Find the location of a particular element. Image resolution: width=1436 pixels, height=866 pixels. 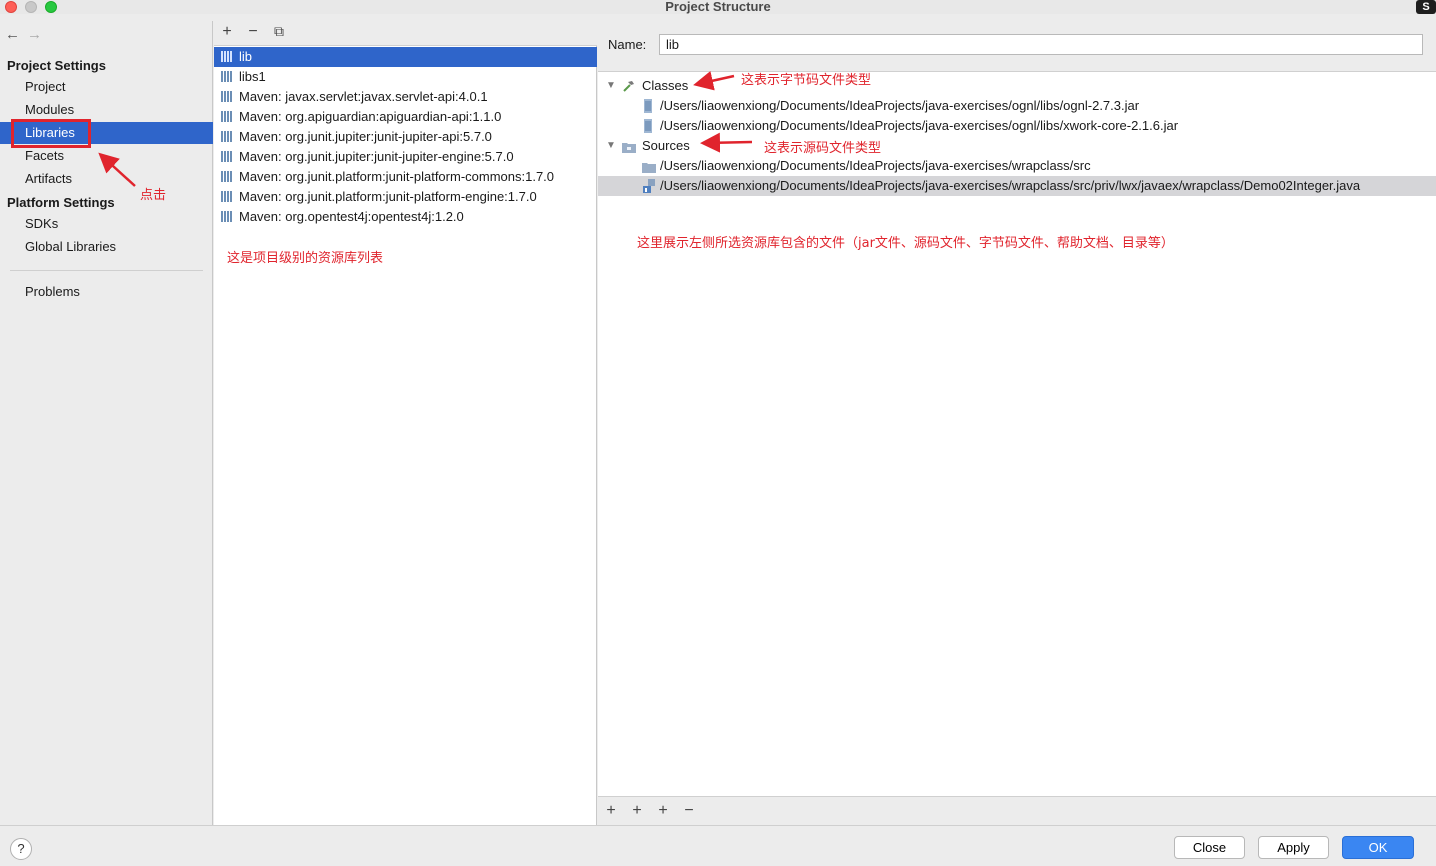

sidebar-item-problems: Problems is located at coordinates (106, 292).